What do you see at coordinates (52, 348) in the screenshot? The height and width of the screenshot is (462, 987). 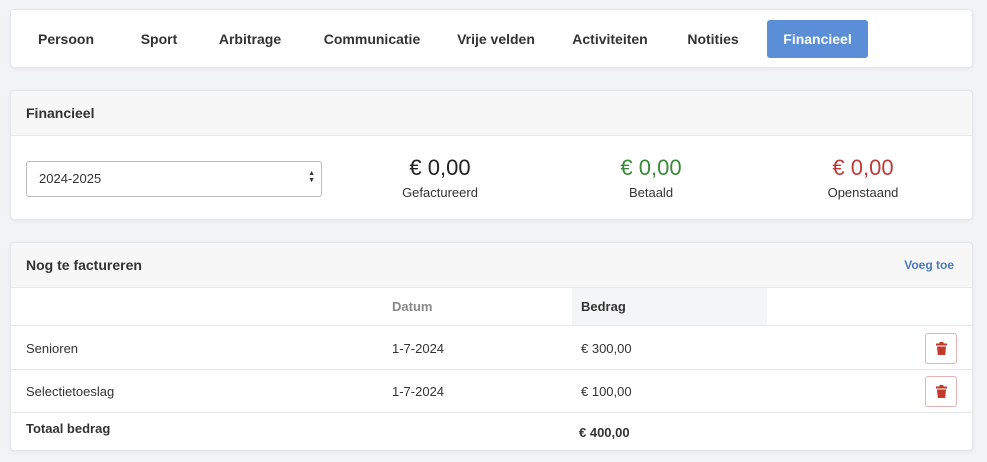 I see `row-name: Senioren` at bounding box center [52, 348].